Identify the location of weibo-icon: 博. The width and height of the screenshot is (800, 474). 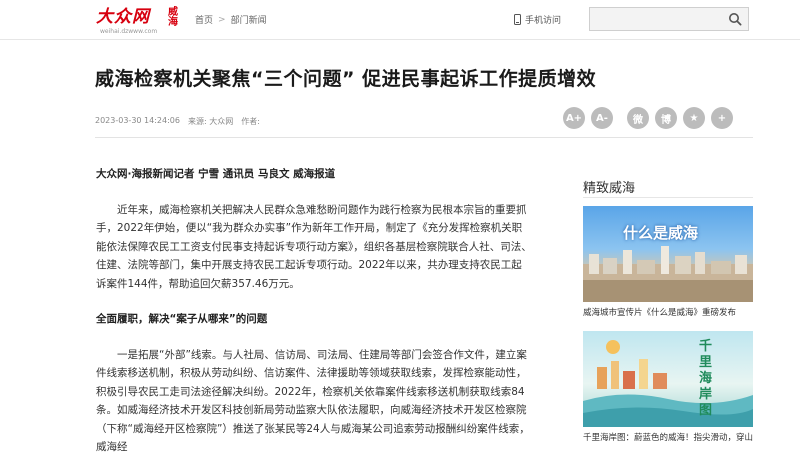
(666, 120).